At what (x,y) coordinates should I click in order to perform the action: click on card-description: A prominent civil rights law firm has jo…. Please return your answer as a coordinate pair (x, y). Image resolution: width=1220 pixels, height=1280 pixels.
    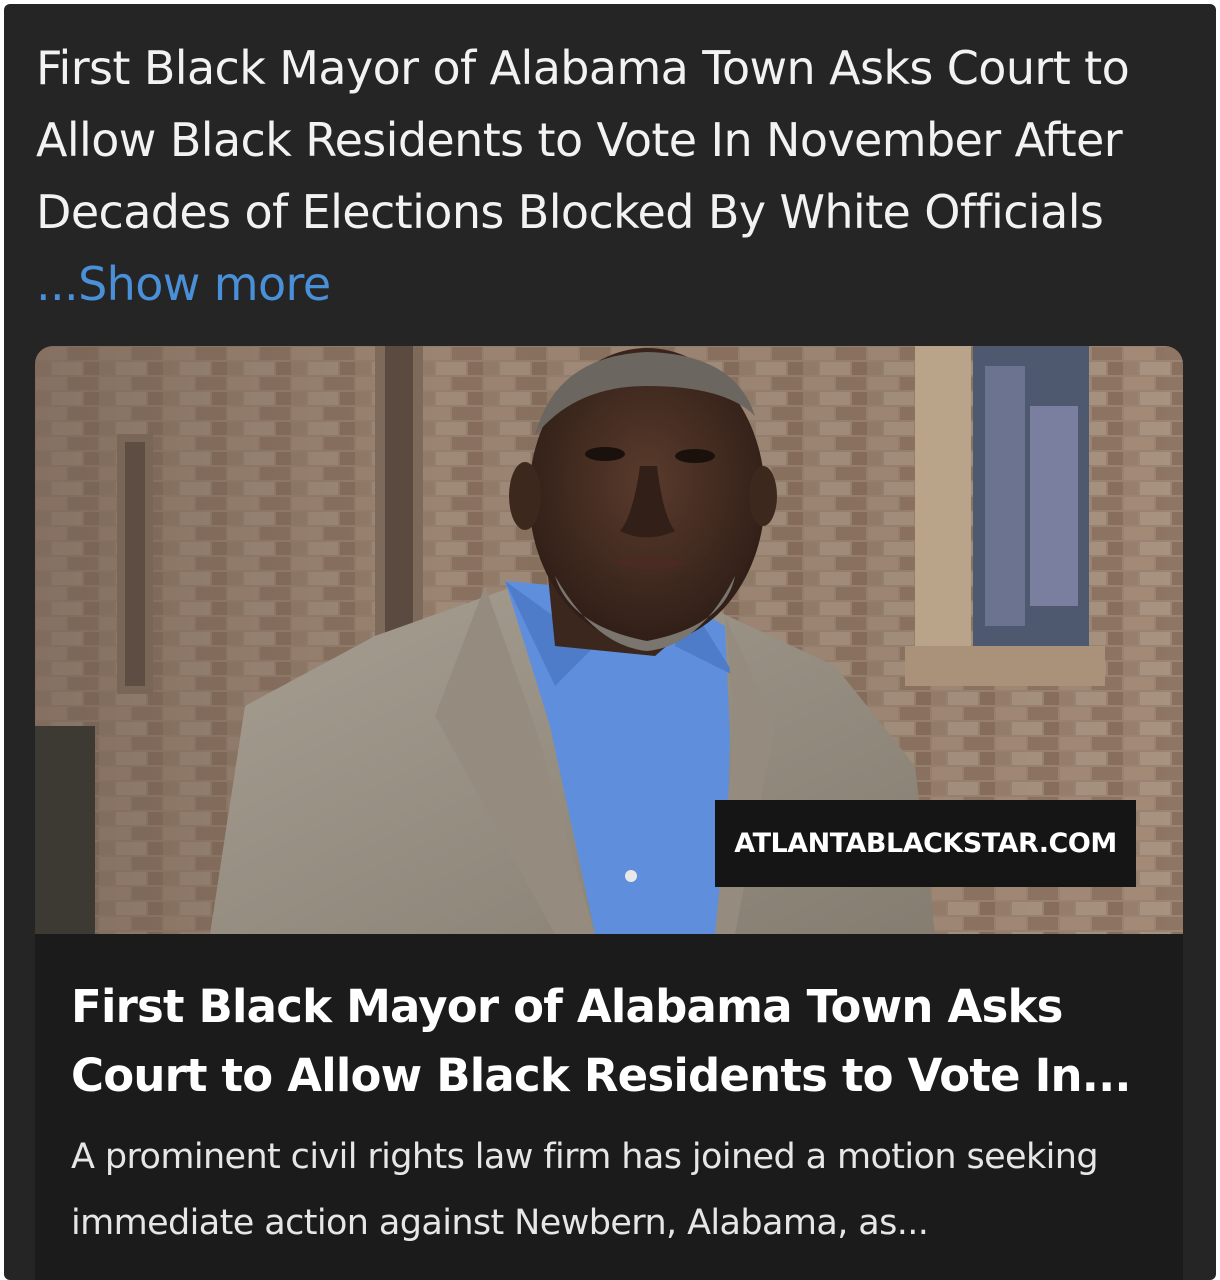
    Looking at the image, I should click on (585, 1190).